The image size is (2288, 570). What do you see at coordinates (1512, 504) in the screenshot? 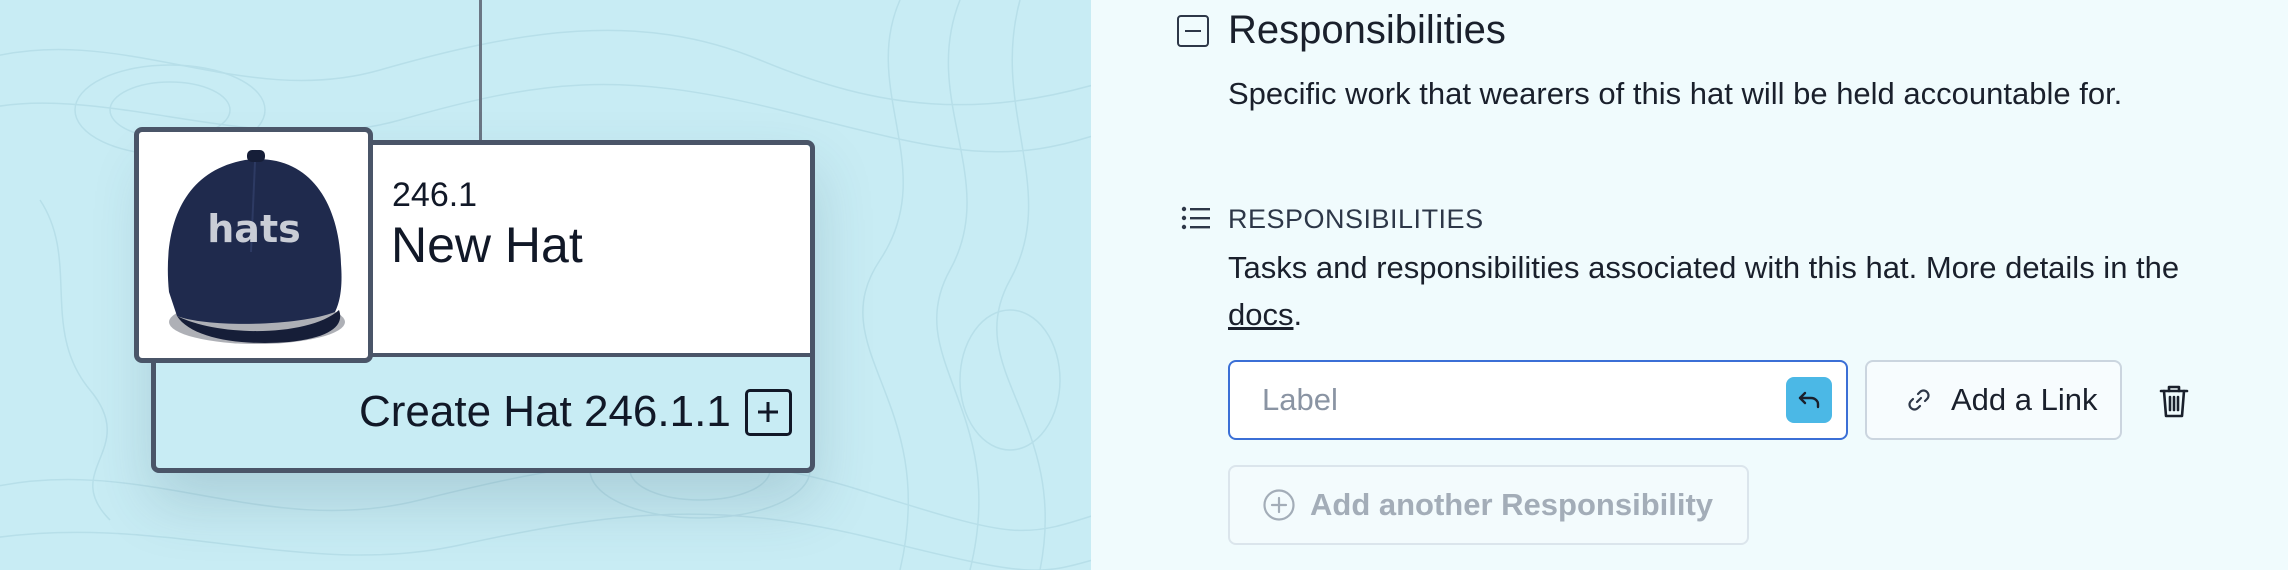
I see `add-another-label: Add another Responsibility` at bounding box center [1512, 504].